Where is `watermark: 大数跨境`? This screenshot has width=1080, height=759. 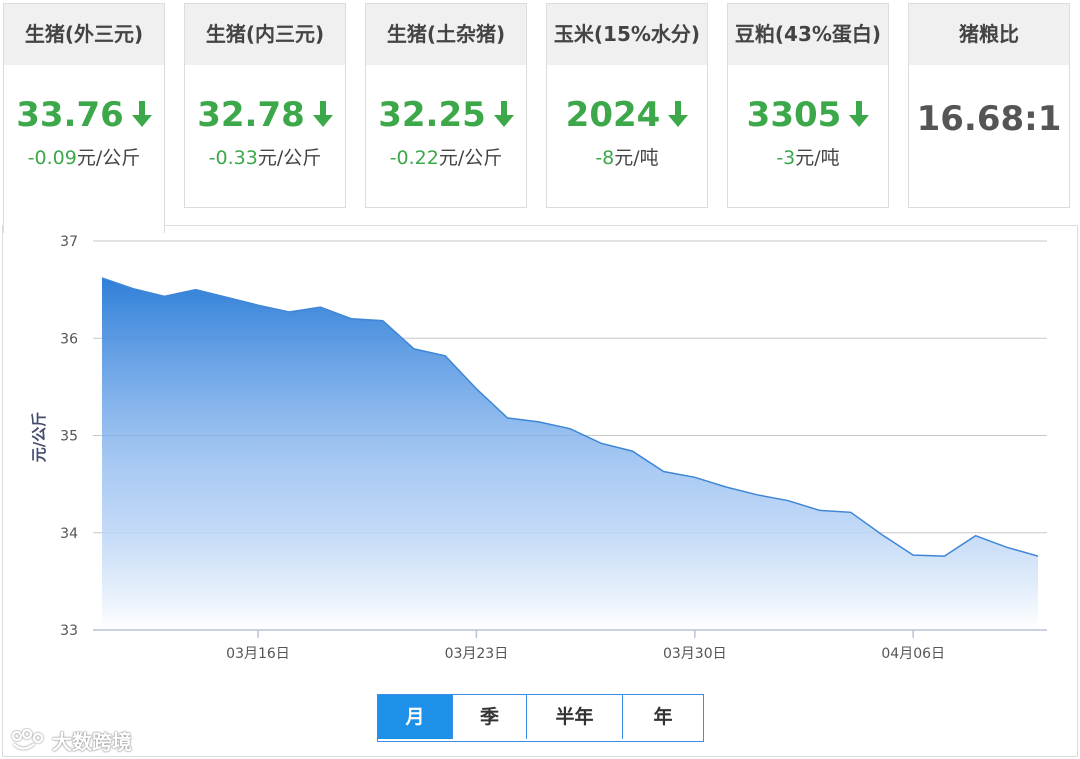 watermark: 大数跨境 is located at coordinates (70, 740).